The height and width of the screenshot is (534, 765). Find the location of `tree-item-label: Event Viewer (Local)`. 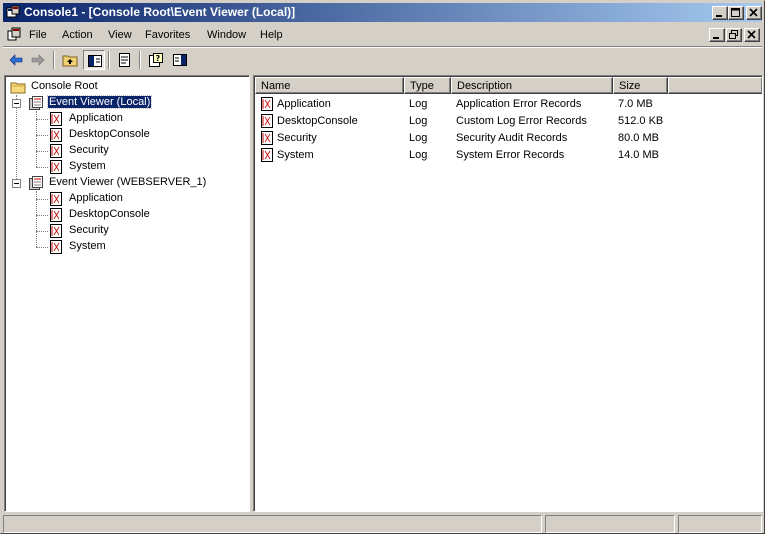

tree-item-label: Event Viewer (Local) is located at coordinates (99, 102).